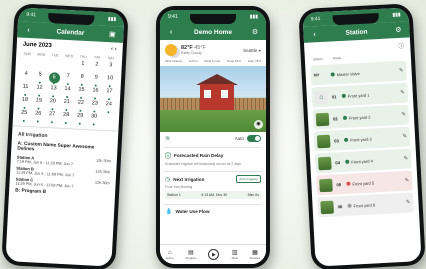 Image resolution: width=426 pixels, height=269 pixels. What do you see at coordinates (108, 108) in the screenshot?
I see `calendar-day: 24` at bounding box center [108, 108].